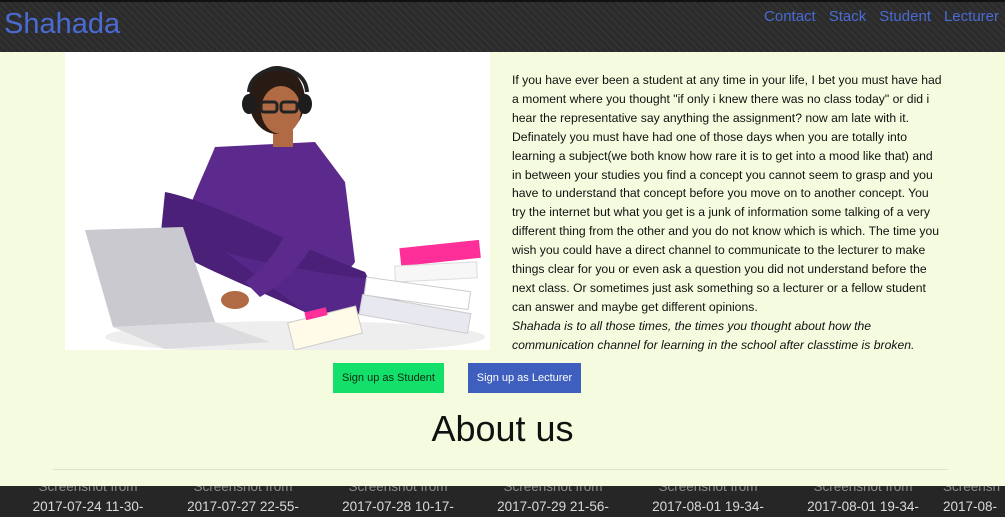 Image resolution: width=1005 pixels, height=517 pixels. What do you see at coordinates (971, 16) in the screenshot?
I see `nav-link-lecturer: Lecturer` at bounding box center [971, 16].